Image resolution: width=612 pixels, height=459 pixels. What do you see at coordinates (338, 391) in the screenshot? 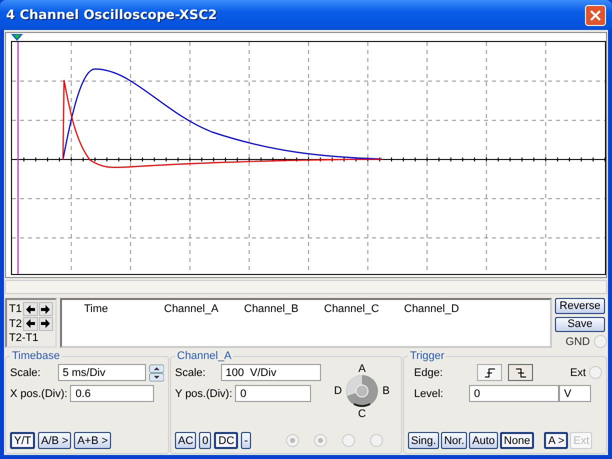
I see `knob-label: D` at bounding box center [338, 391].